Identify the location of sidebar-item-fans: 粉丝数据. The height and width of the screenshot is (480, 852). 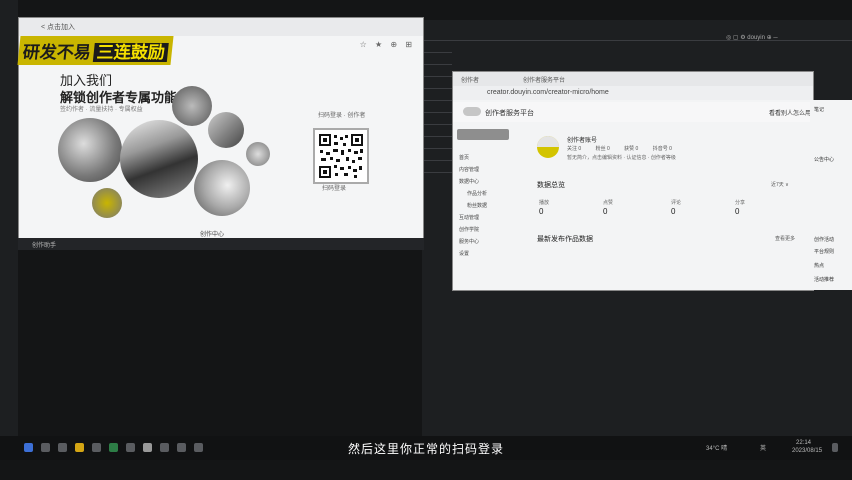
(477, 205).